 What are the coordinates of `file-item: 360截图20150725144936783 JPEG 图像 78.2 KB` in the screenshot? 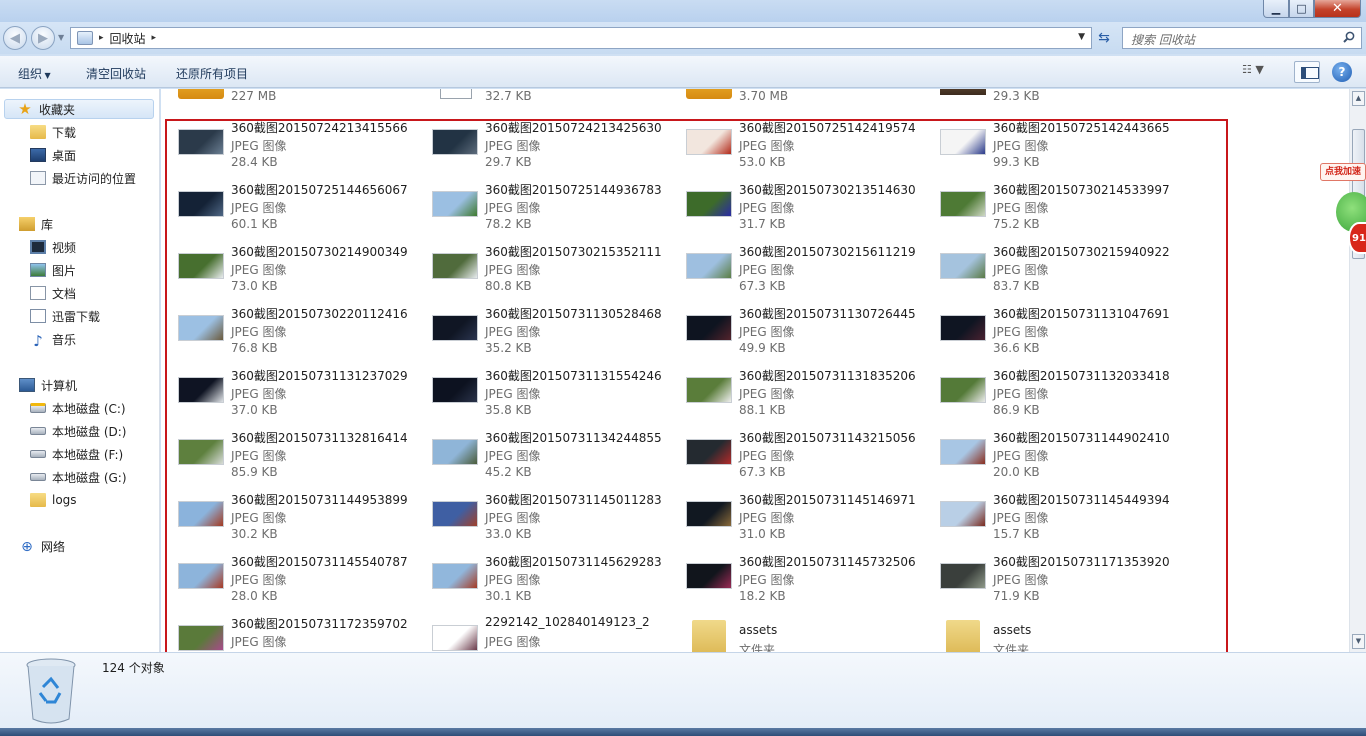 It's located at (557, 211).